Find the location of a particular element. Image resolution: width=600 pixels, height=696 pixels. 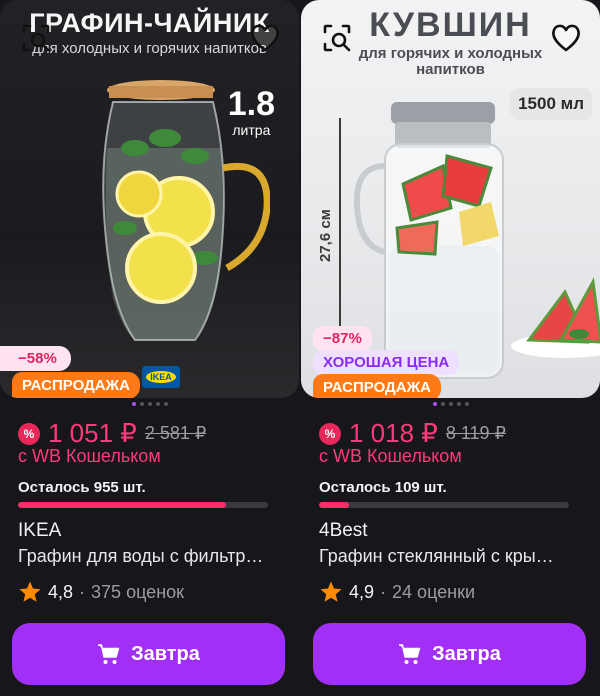

old-price: 2 581 ₽ is located at coordinates (175, 433).